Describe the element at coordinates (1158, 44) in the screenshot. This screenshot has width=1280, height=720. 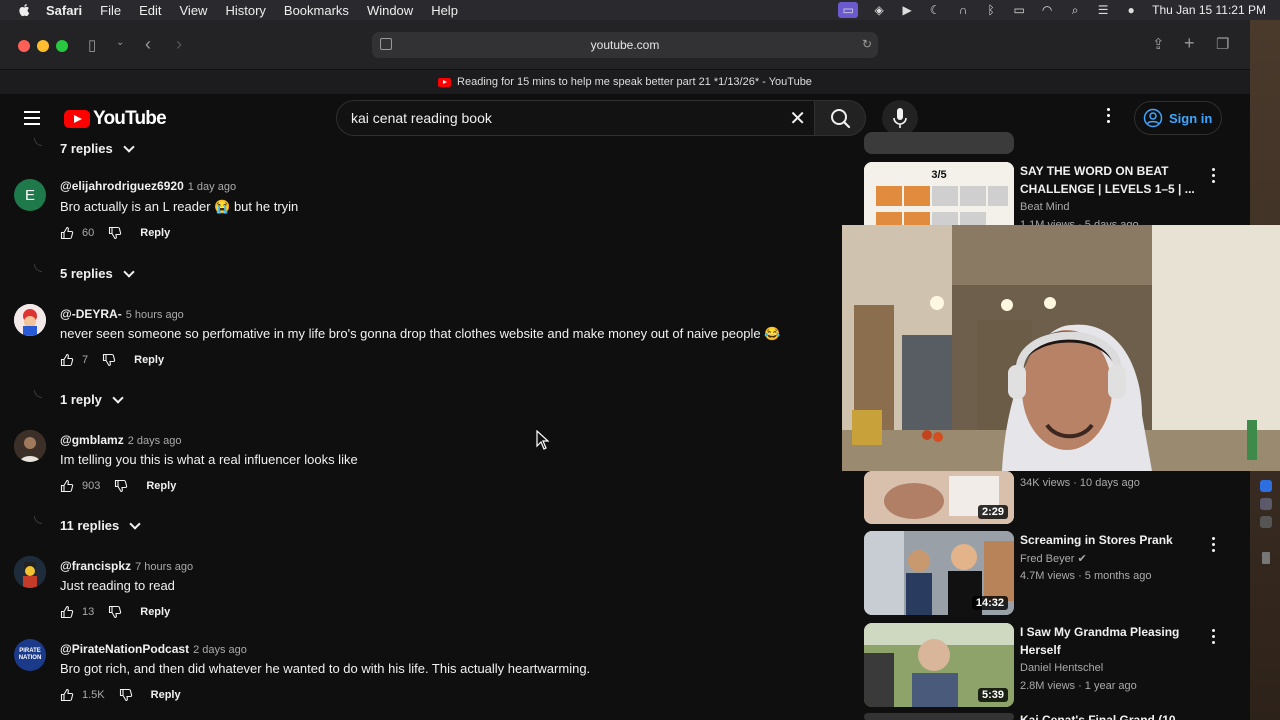
I see `share-icon: ⇪` at that location.